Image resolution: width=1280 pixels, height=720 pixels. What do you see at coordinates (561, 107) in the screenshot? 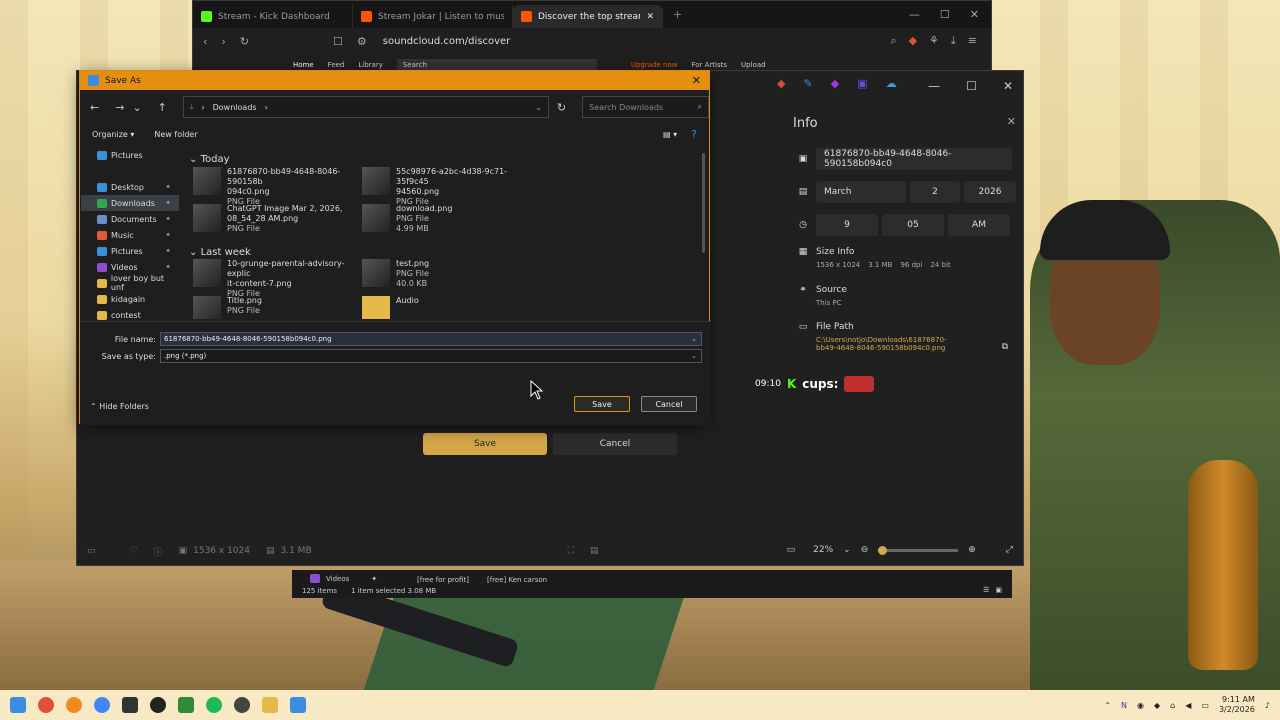
I see `refresh-icon: ↻` at bounding box center [561, 107].